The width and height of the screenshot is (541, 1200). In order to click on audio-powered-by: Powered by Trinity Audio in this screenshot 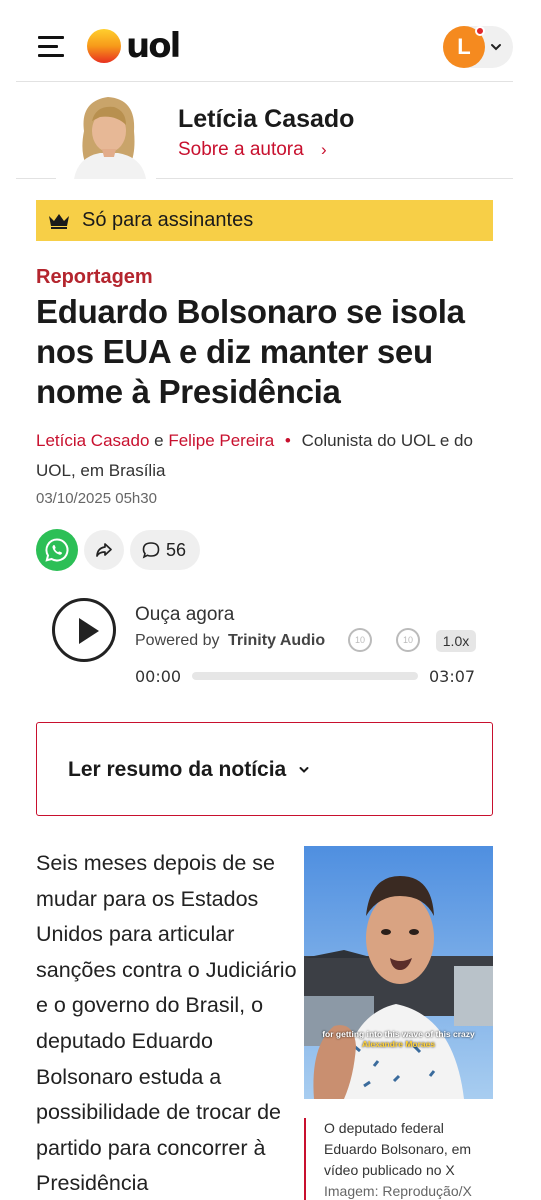, I will do `click(230, 641)`.